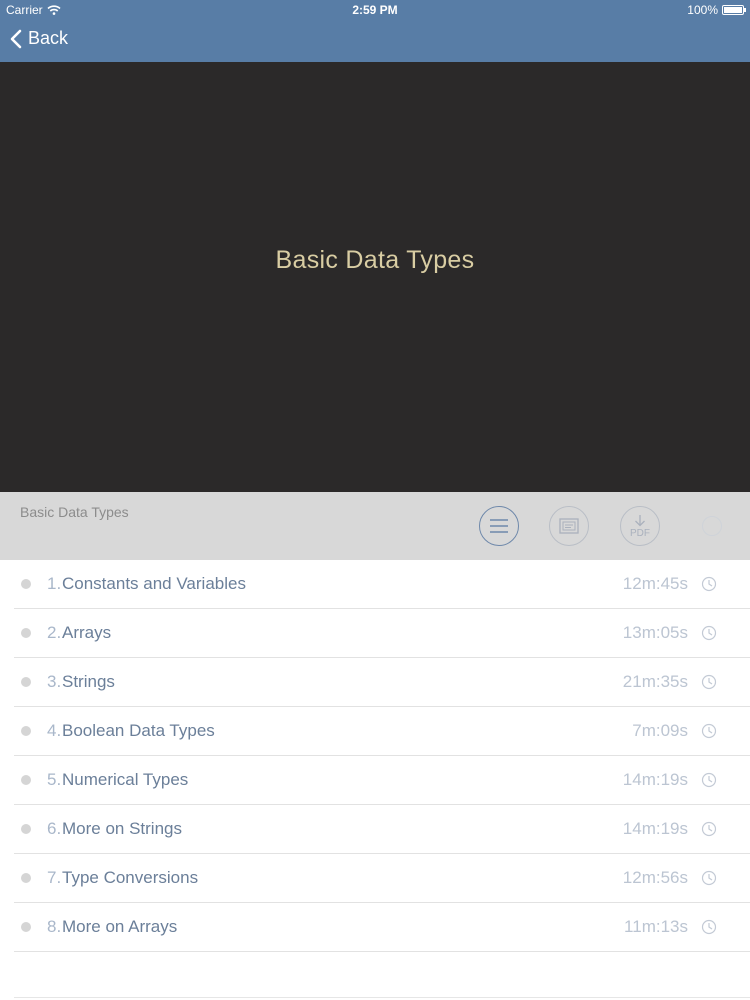 The width and height of the screenshot is (750, 1000). Describe the element at coordinates (382, 997) in the screenshot. I see `bottom-divider` at that location.